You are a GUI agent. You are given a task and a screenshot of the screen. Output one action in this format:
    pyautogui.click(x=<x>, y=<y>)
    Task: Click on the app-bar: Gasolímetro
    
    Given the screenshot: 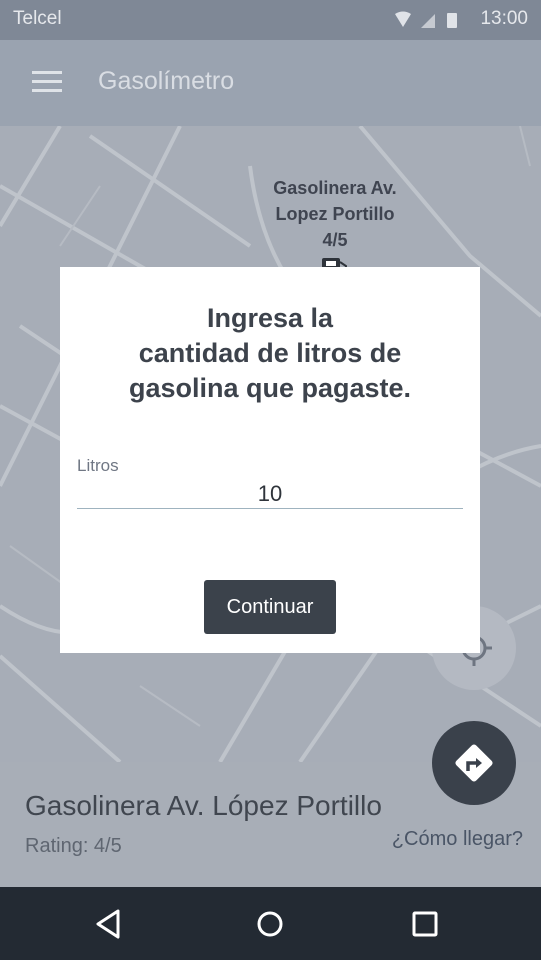 What is the action you would take?
    pyautogui.click(x=270, y=83)
    